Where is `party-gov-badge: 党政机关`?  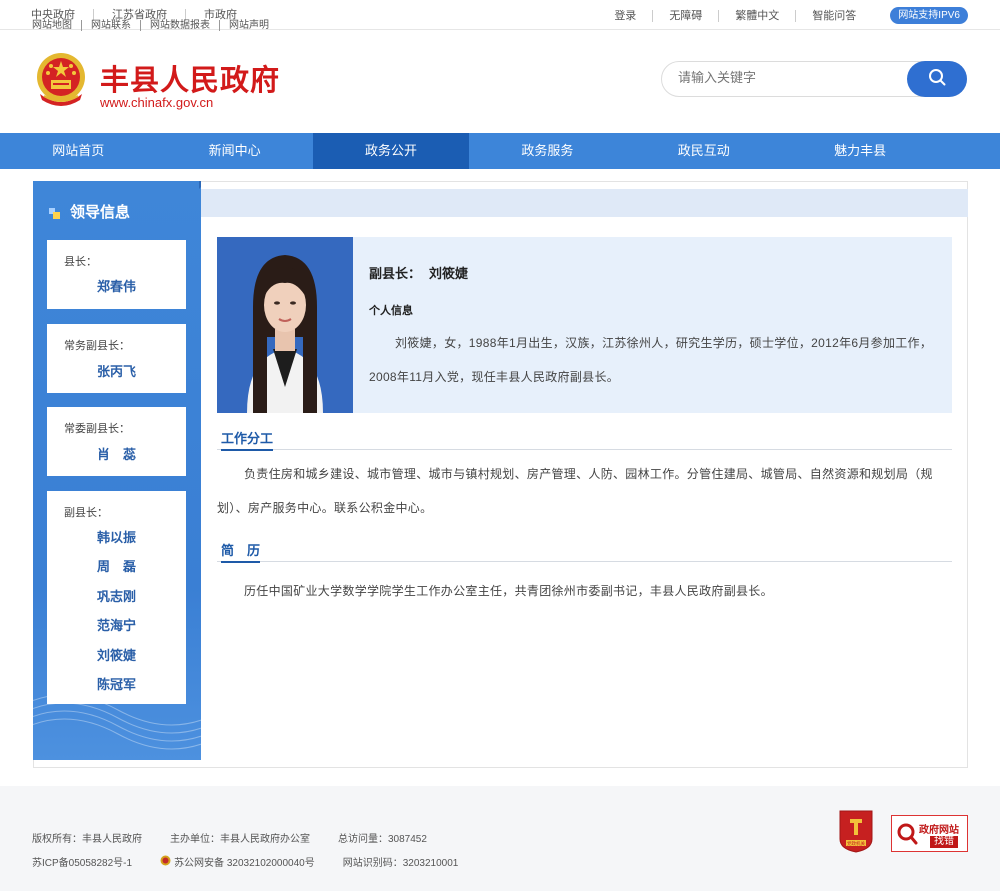
party-gov-badge: 党政机关 is located at coordinates (856, 831).